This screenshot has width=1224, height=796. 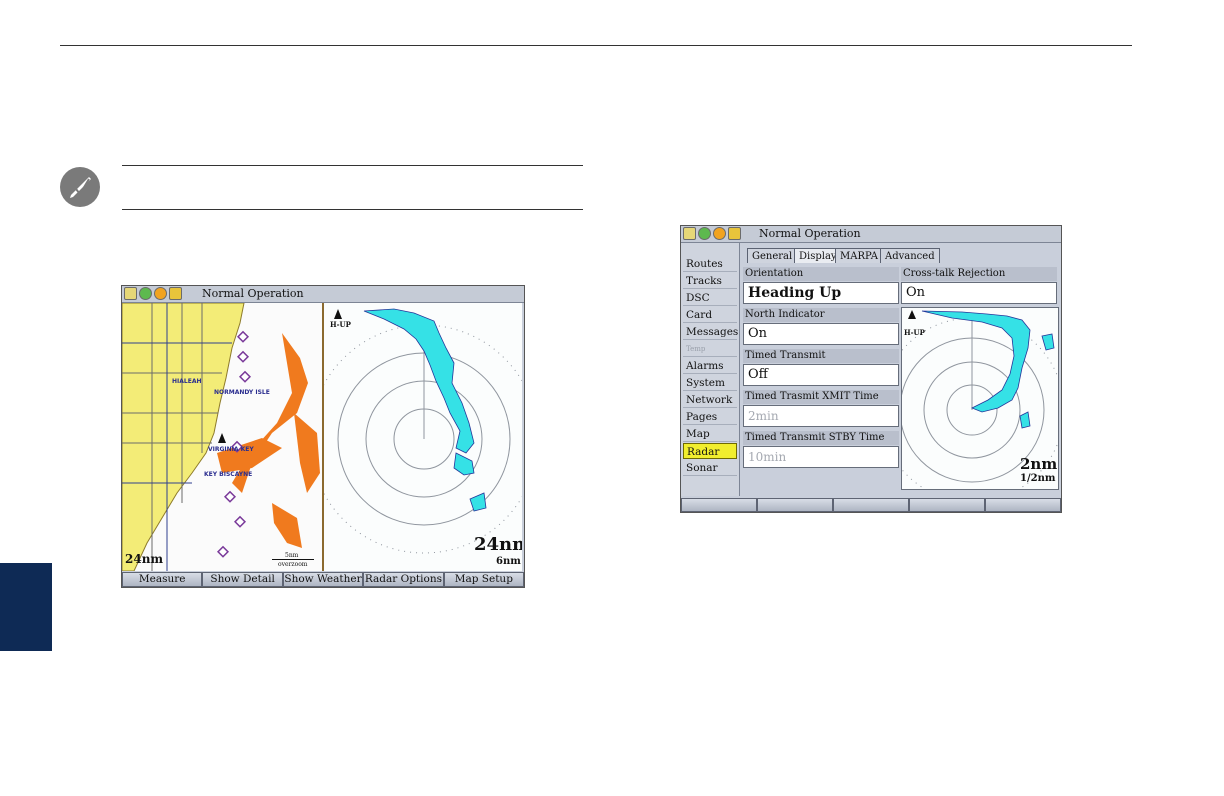 I want to click on map-setup-button: Map Setup, so click(x=483, y=579).